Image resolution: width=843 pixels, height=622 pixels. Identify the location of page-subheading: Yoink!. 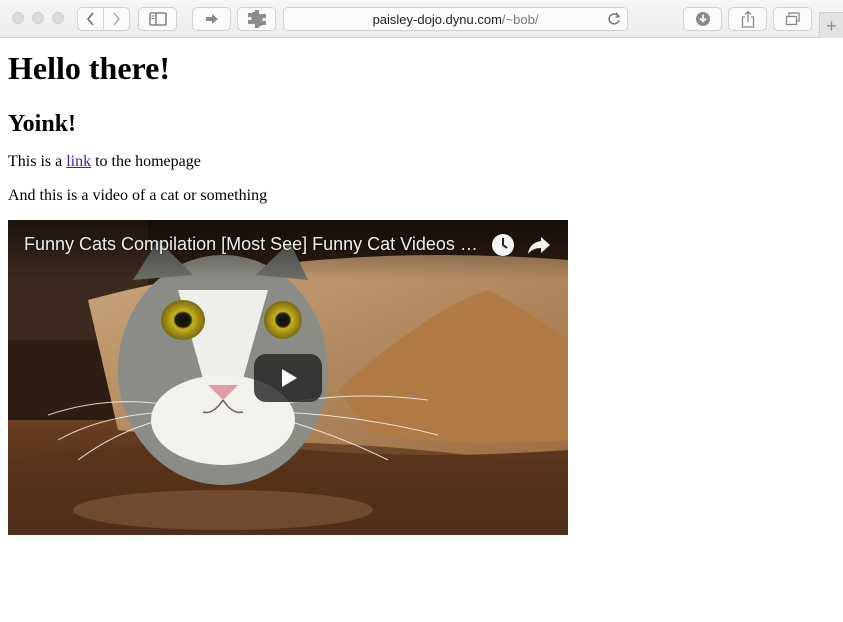
(42, 124).